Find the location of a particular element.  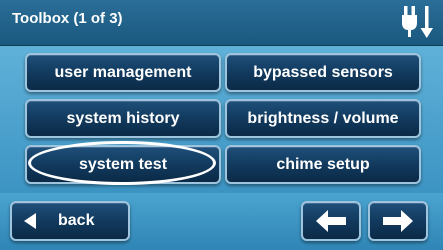

brightness-volume-button: brightness / volume is located at coordinates (323, 118).